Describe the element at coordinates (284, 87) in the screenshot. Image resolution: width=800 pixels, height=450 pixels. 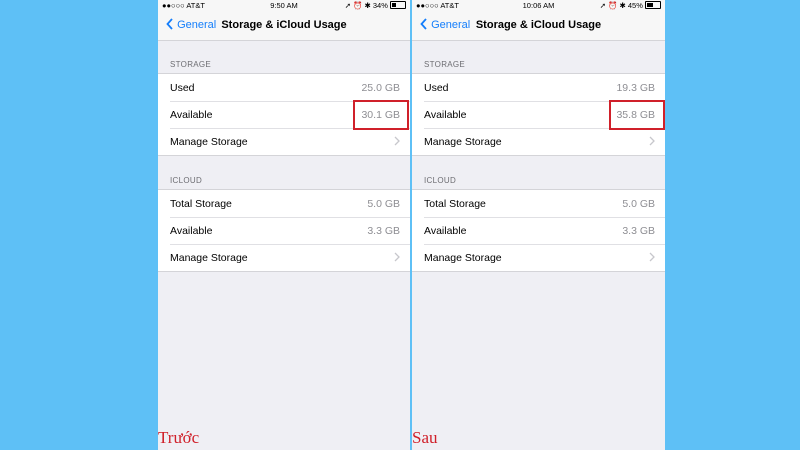
I see `storage-used-row: Used 25.0 GB` at that location.